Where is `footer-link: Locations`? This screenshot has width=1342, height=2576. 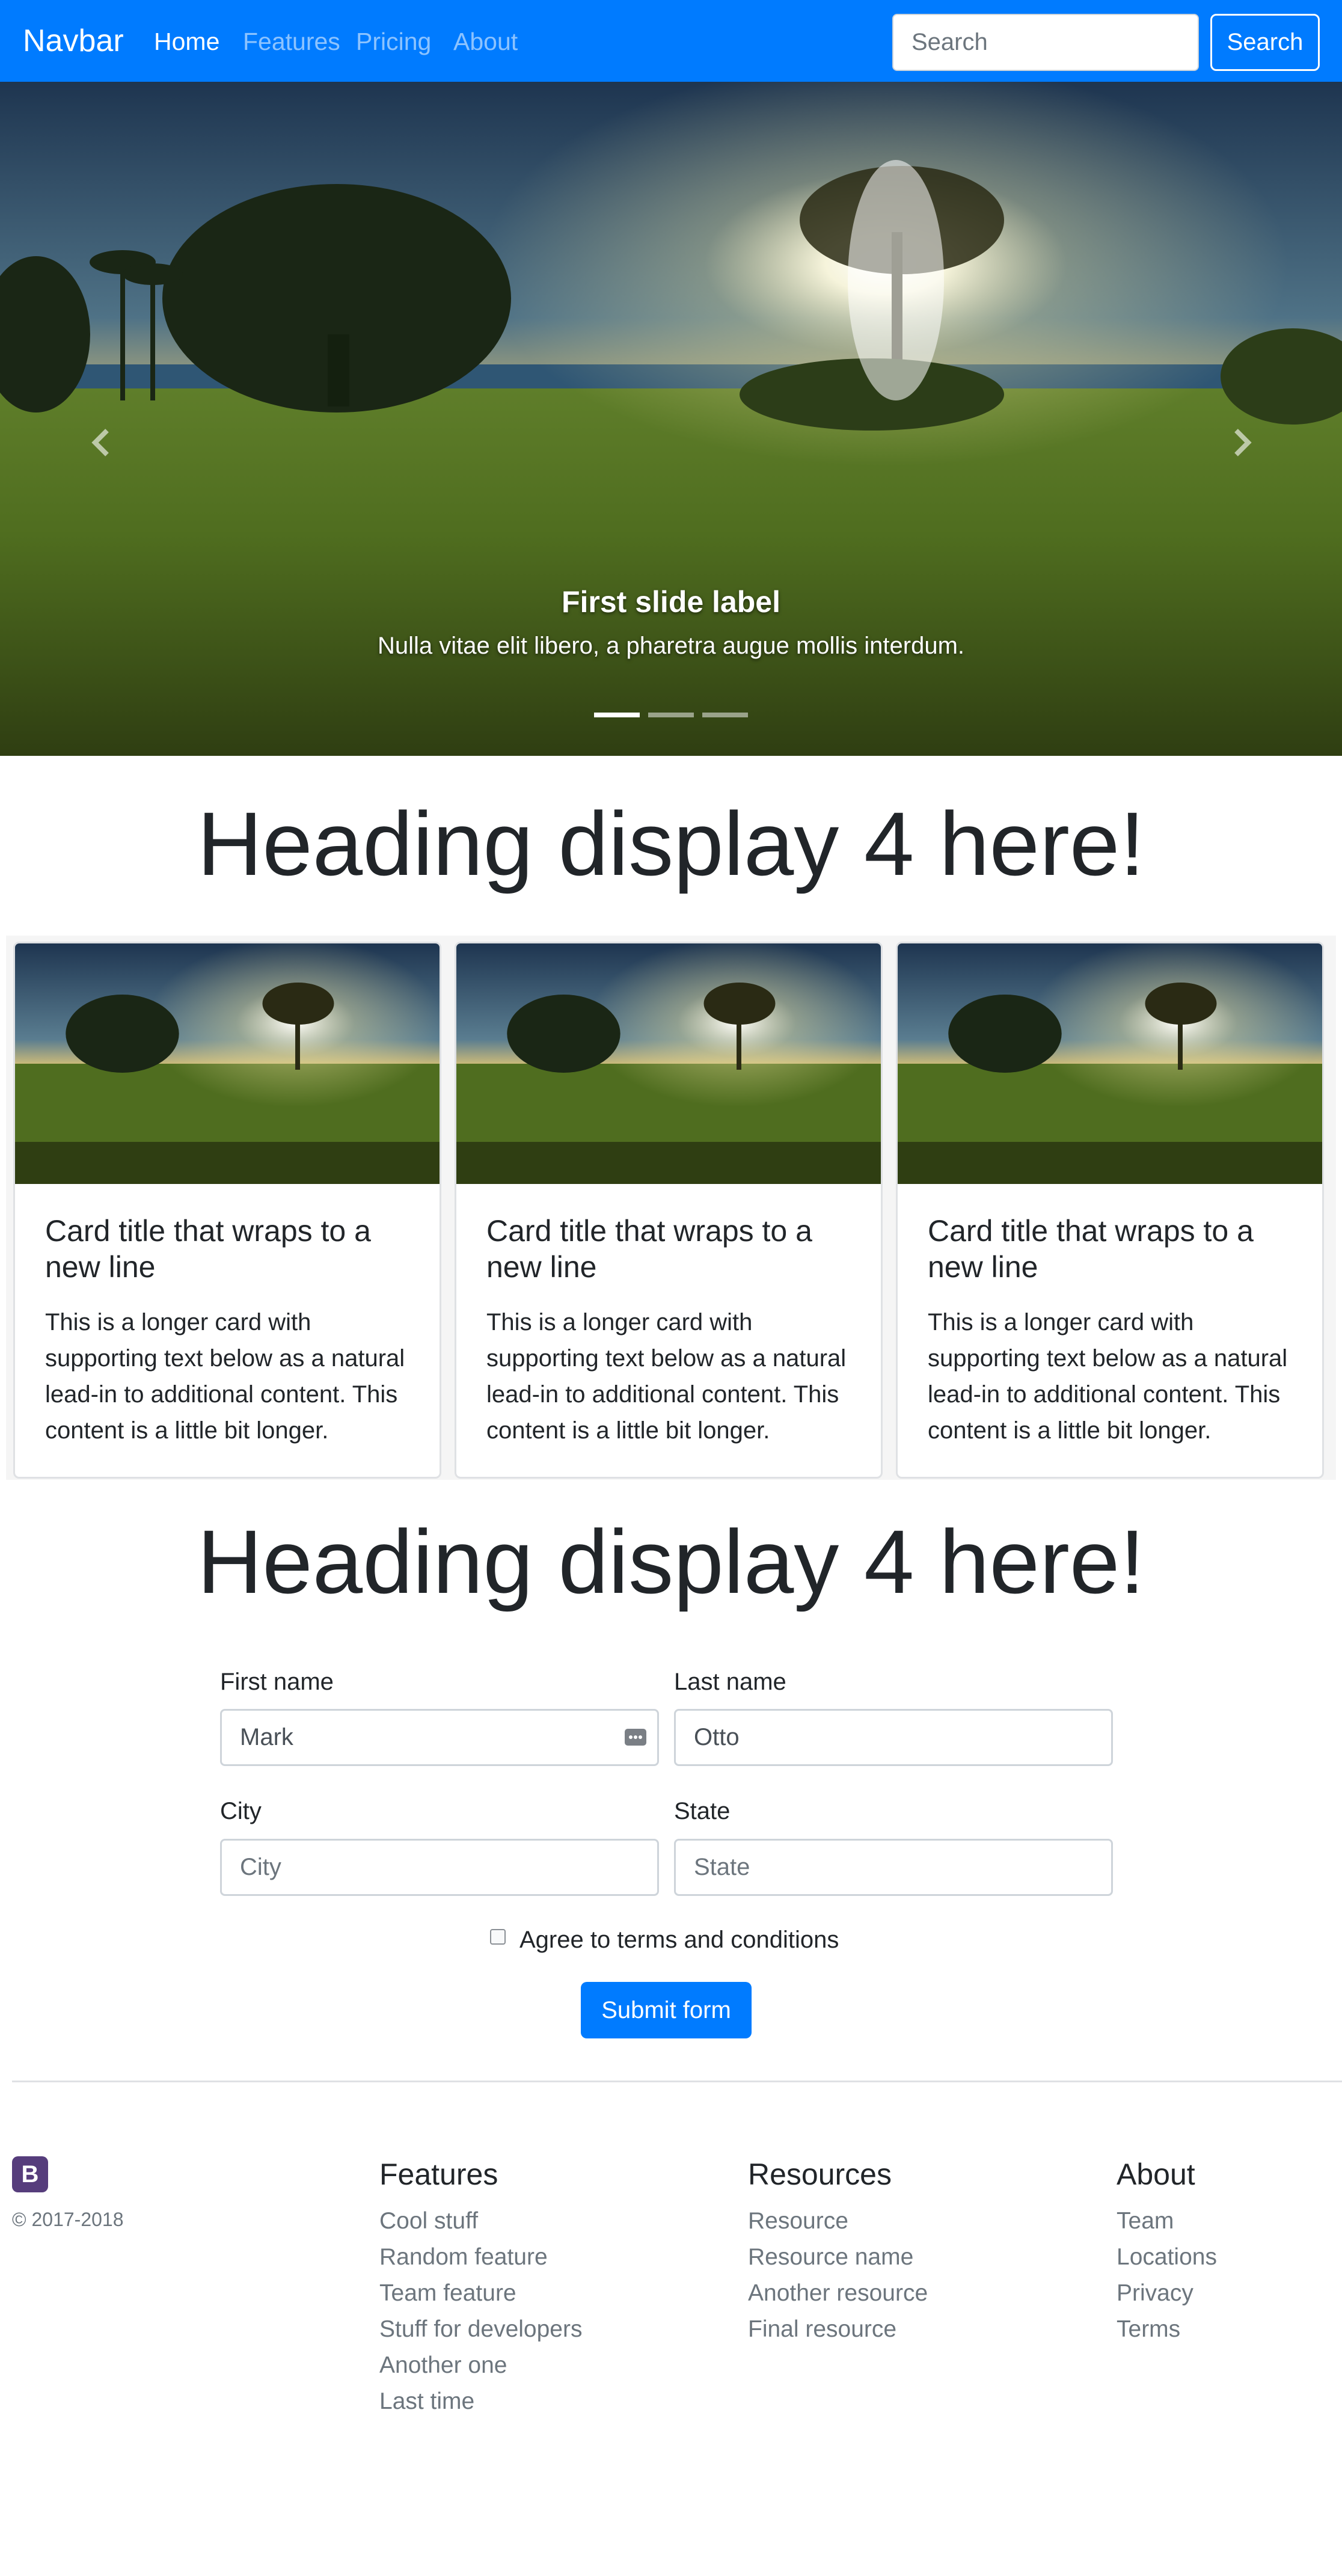
footer-link: Locations is located at coordinates (1229, 2257).